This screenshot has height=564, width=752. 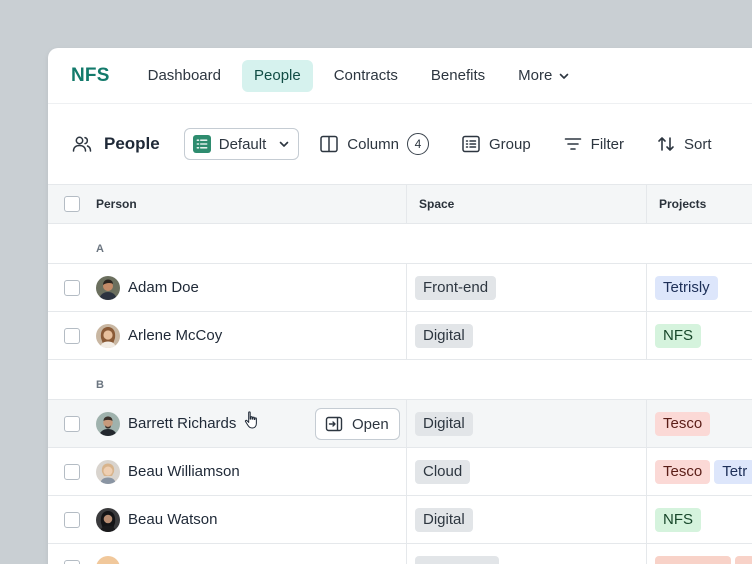 I want to click on space-cell: Cloud, so click(x=527, y=471).